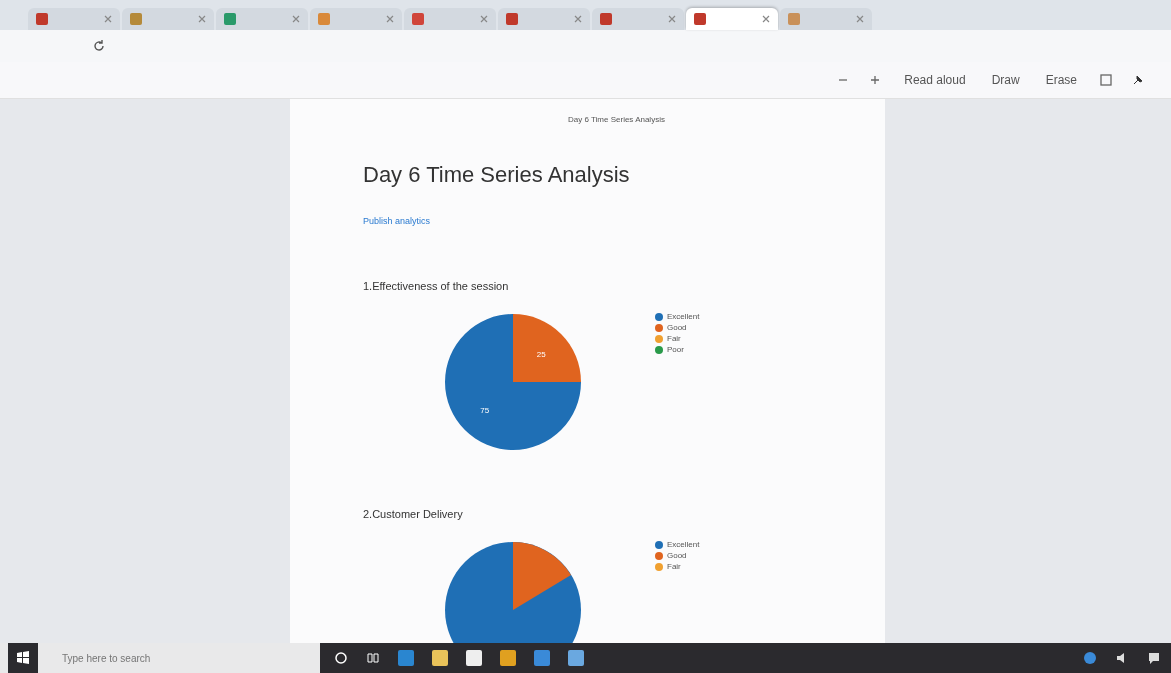  What do you see at coordinates (541, 354) in the screenshot?
I see `data-label: 25` at bounding box center [541, 354].